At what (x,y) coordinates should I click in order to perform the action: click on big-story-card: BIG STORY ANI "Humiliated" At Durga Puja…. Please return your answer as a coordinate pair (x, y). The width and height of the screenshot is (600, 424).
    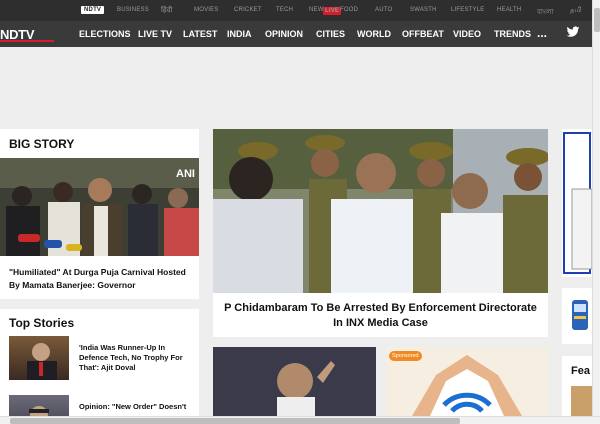
    Looking at the image, I should click on (99, 214).